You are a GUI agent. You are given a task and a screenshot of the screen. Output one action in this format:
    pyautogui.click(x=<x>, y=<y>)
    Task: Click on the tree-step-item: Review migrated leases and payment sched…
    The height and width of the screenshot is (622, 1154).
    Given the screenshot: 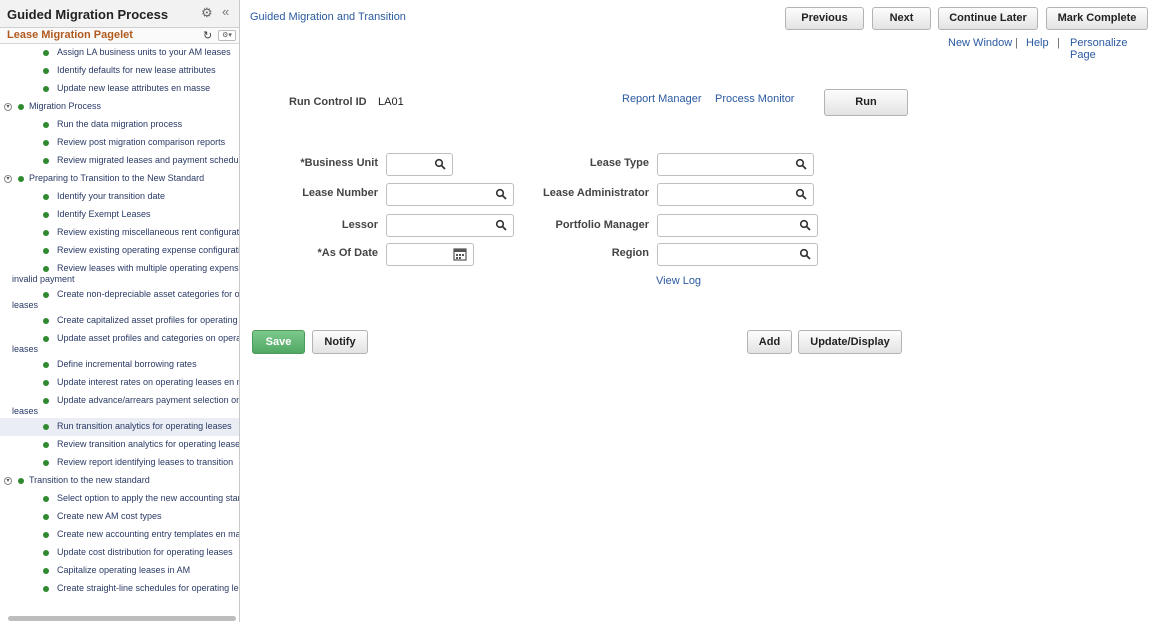 What is the action you would take?
    pyautogui.click(x=119, y=161)
    